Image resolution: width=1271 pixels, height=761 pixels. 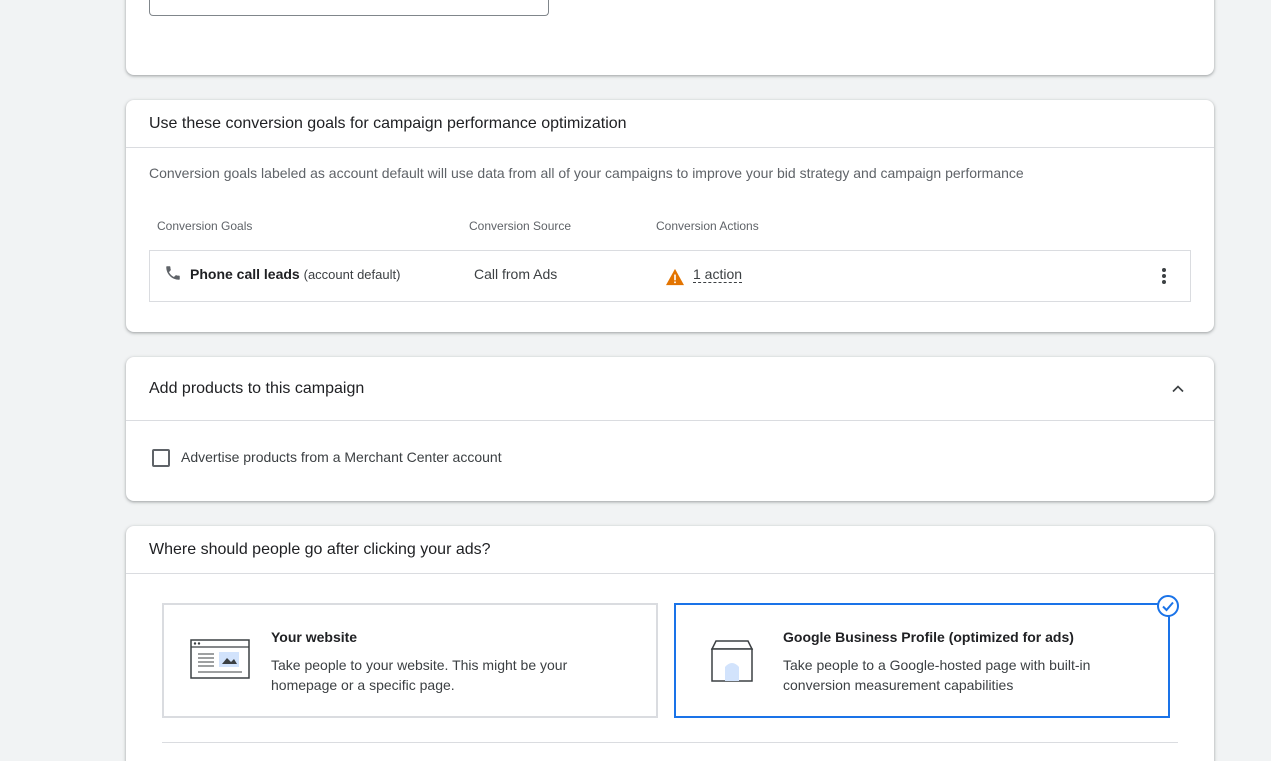 What do you see at coordinates (220, 659) in the screenshot?
I see `website-illustration-icon` at bounding box center [220, 659].